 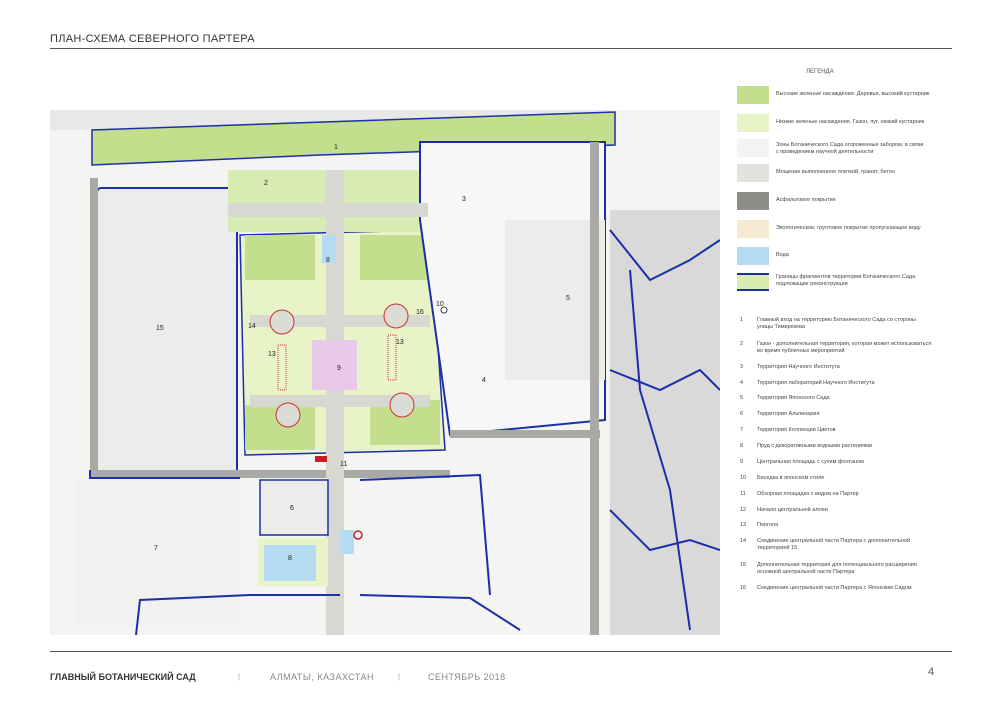 What do you see at coordinates (782, 255) in the screenshot?
I see `legend-label-water: Вода` at bounding box center [782, 255].